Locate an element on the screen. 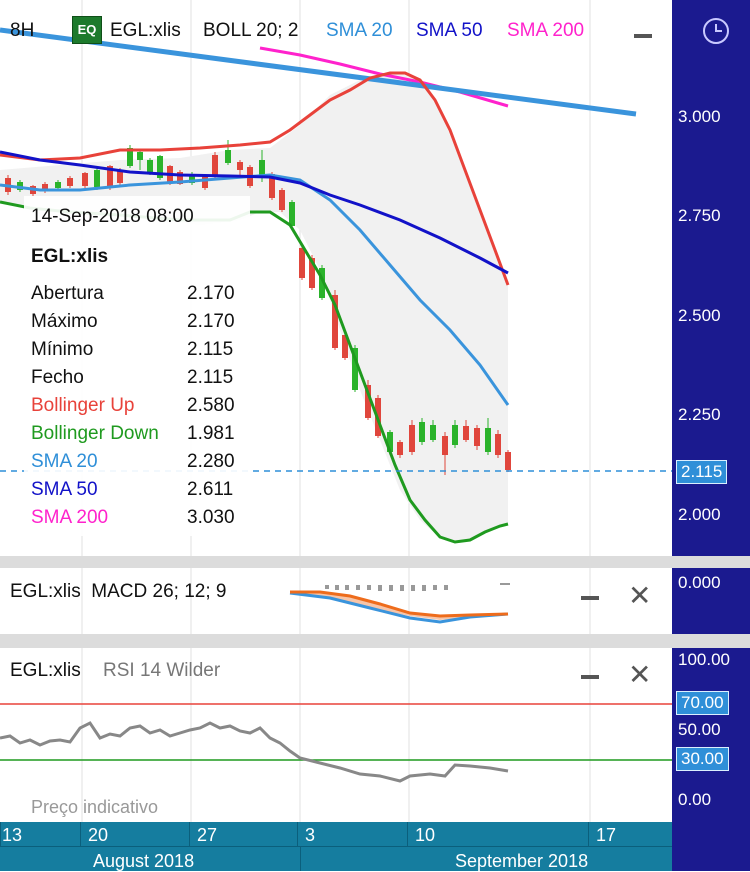  tooltip-row-label: Fecho is located at coordinates (57, 377).